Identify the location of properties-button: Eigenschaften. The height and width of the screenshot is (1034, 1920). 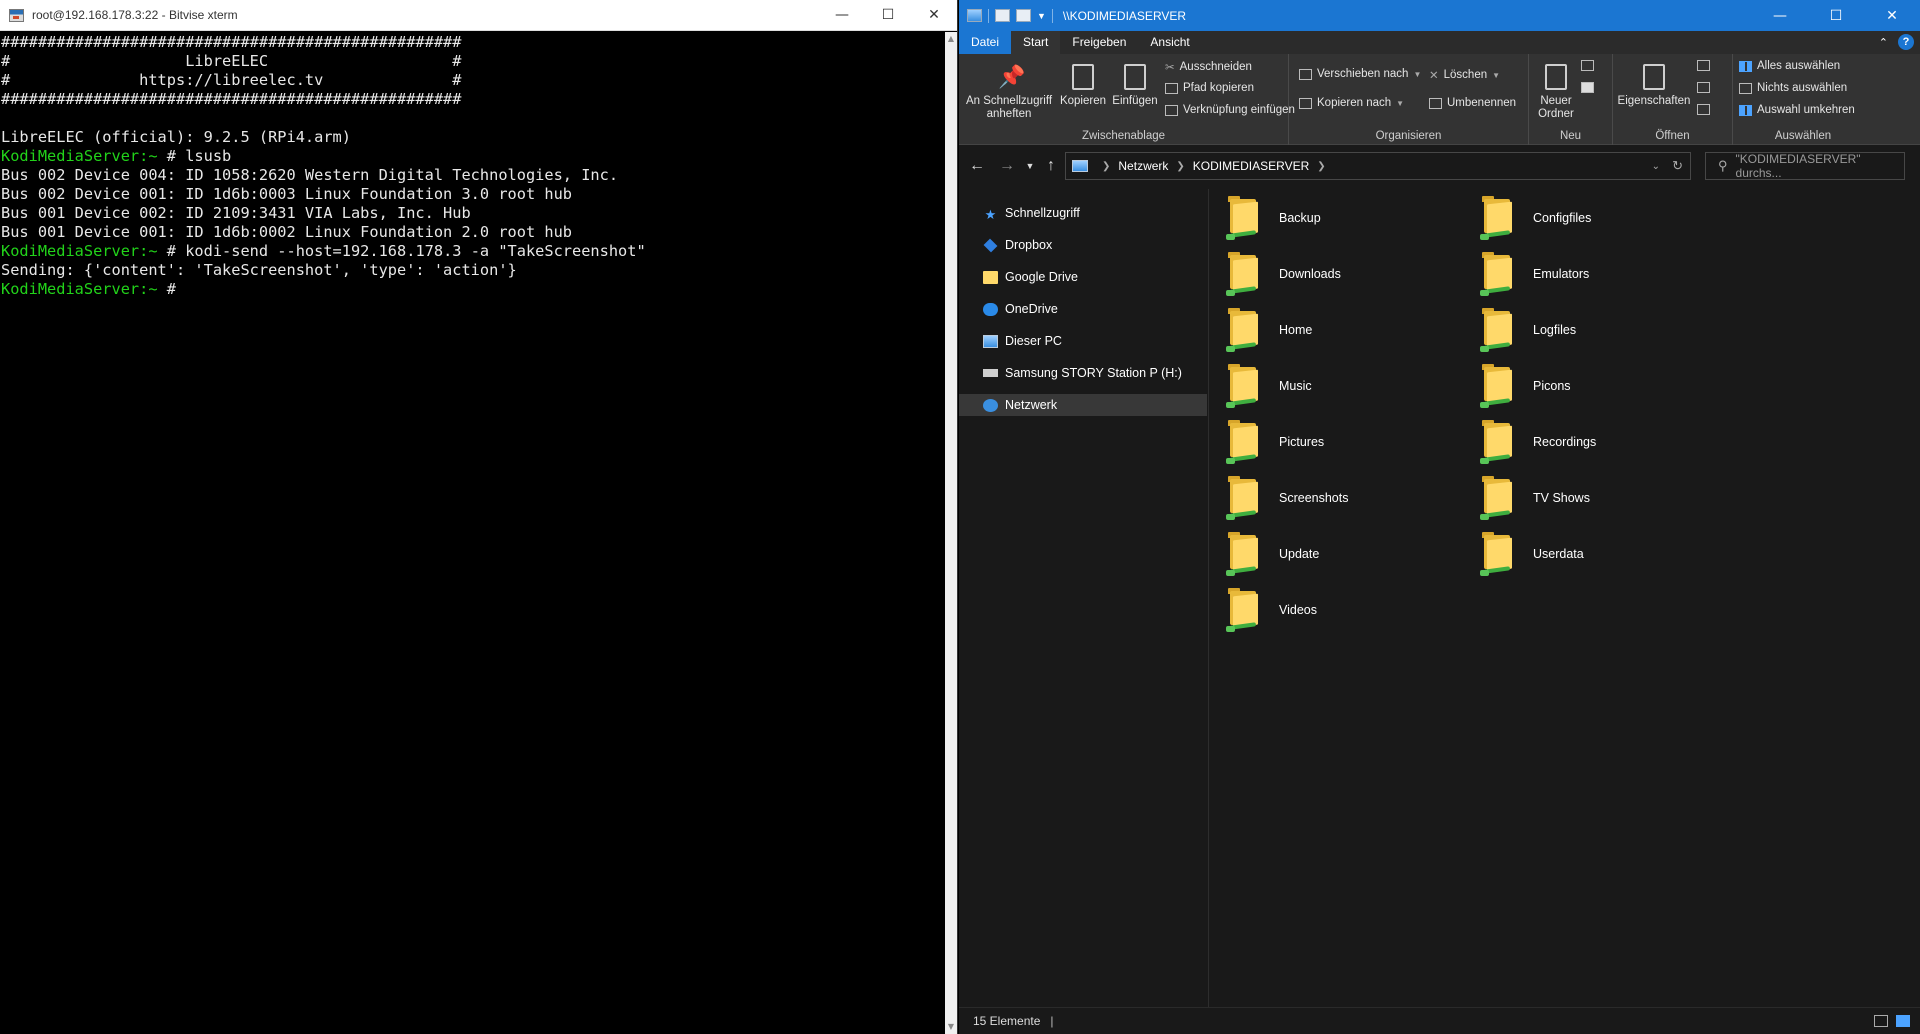
(1654, 86).